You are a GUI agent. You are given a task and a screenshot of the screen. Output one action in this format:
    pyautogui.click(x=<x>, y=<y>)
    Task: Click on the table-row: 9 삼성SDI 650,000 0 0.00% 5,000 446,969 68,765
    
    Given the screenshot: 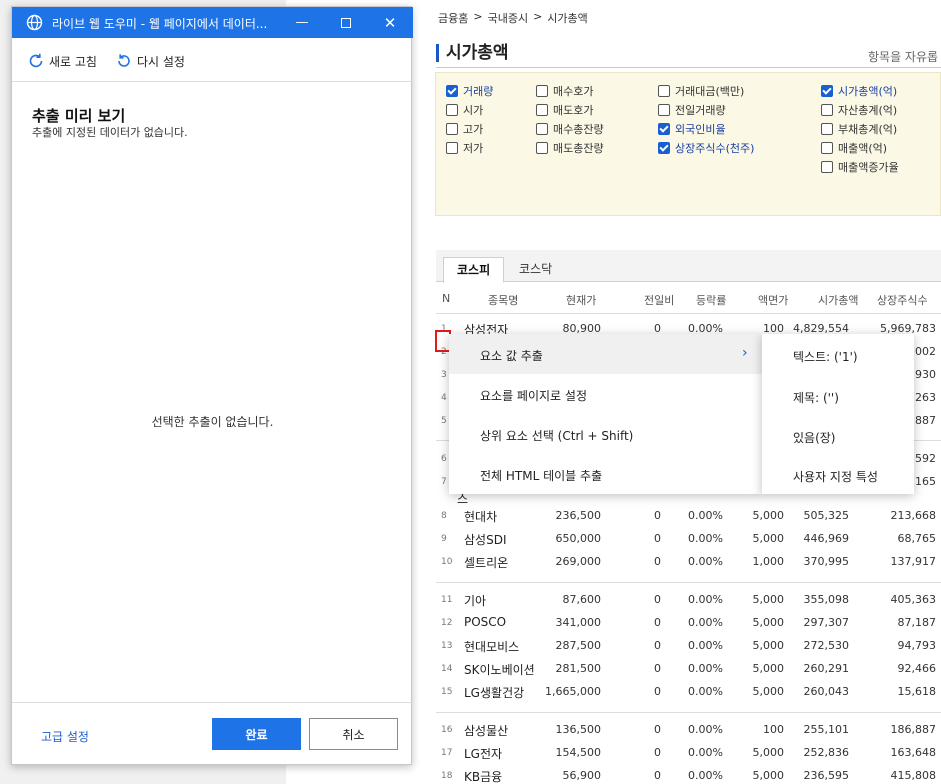 What is the action you would take?
    pyautogui.click(x=688, y=539)
    